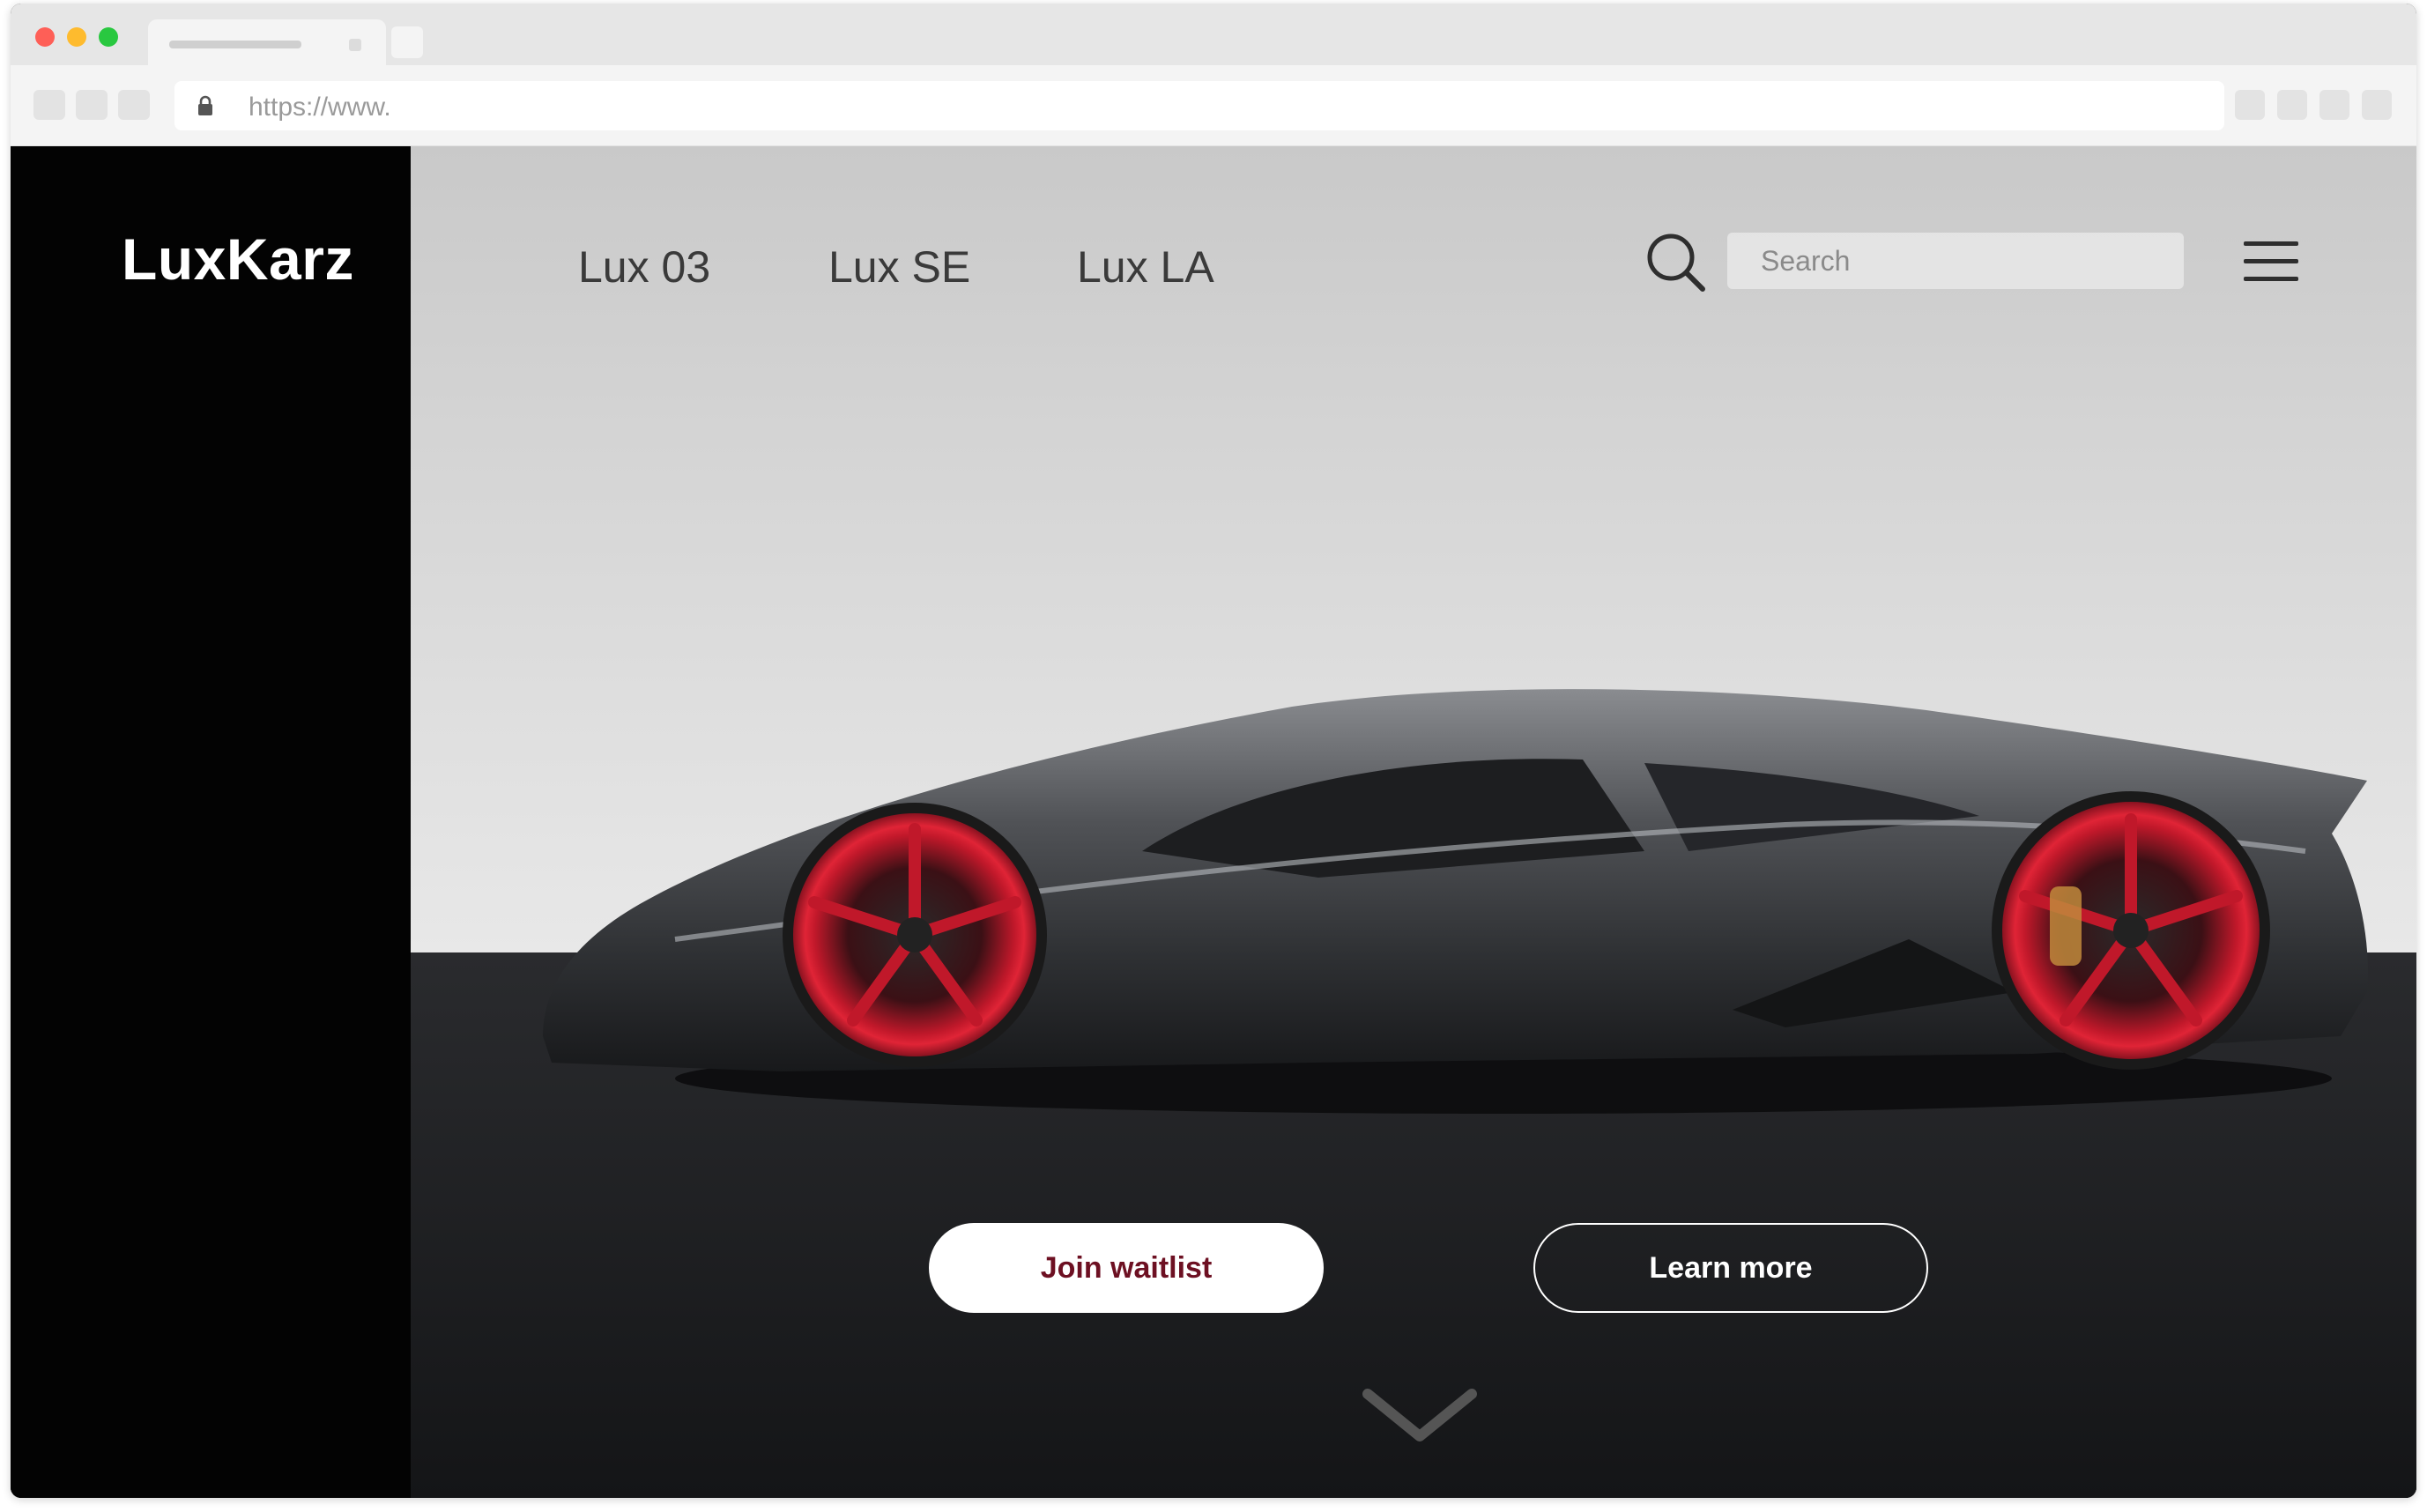 Image resolution: width=2427 pixels, height=1512 pixels. Describe the element at coordinates (235, 44) in the screenshot. I see `tab-title-placeholder` at that location.